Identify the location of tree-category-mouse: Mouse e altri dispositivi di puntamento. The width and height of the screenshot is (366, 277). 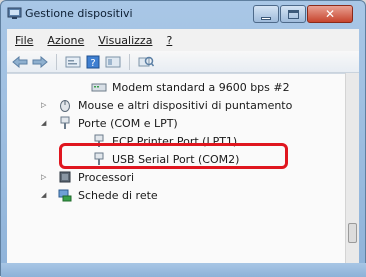
(174, 105).